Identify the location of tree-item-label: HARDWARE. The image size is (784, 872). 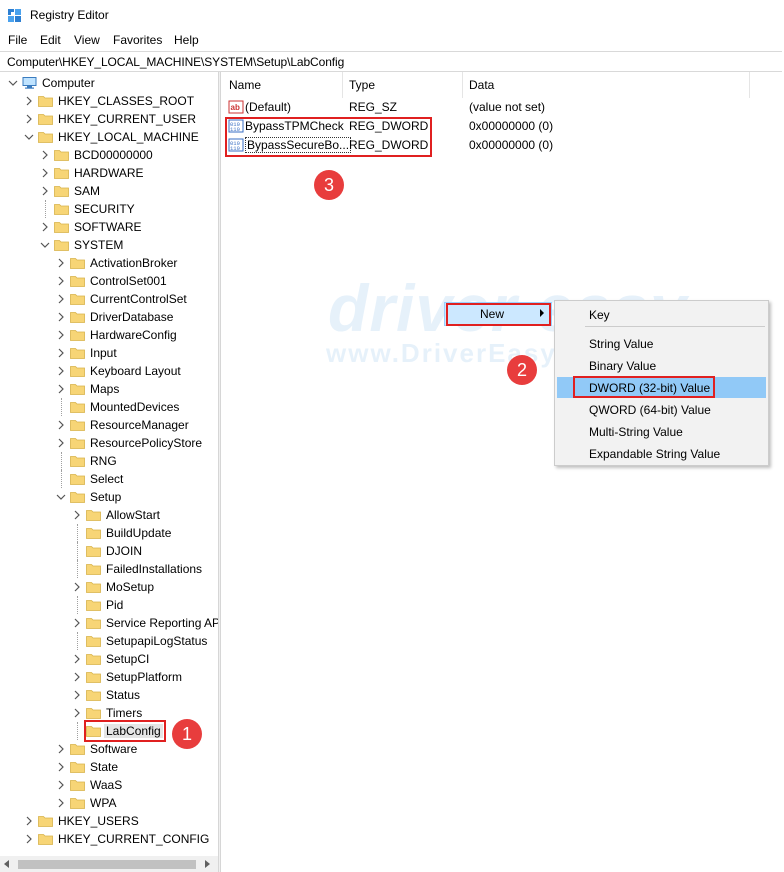
(109, 173).